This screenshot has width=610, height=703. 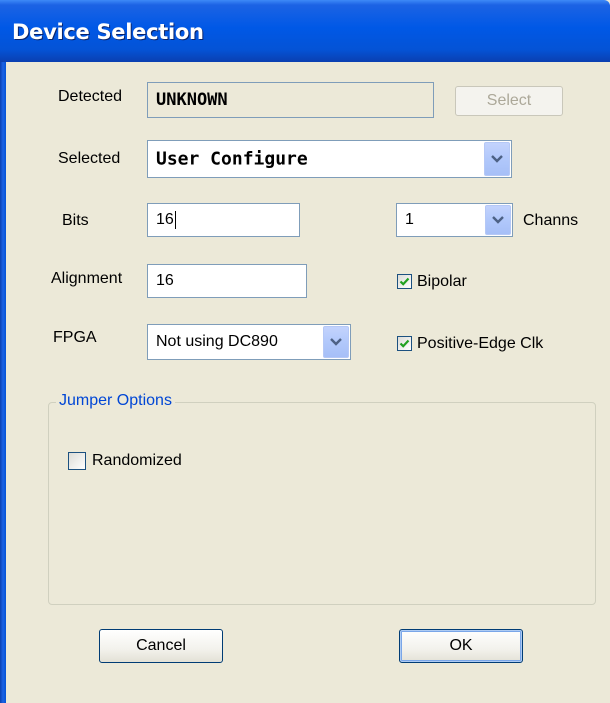 I want to click on window-title: Device Selection, so click(x=108, y=32).